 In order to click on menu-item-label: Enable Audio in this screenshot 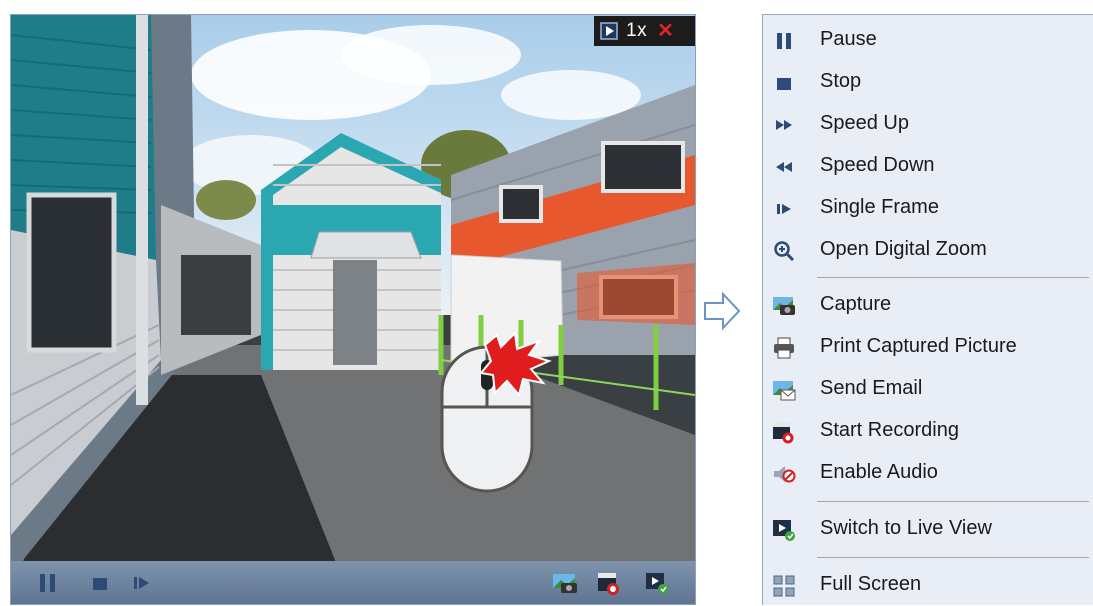, I will do `click(879, 472)`.